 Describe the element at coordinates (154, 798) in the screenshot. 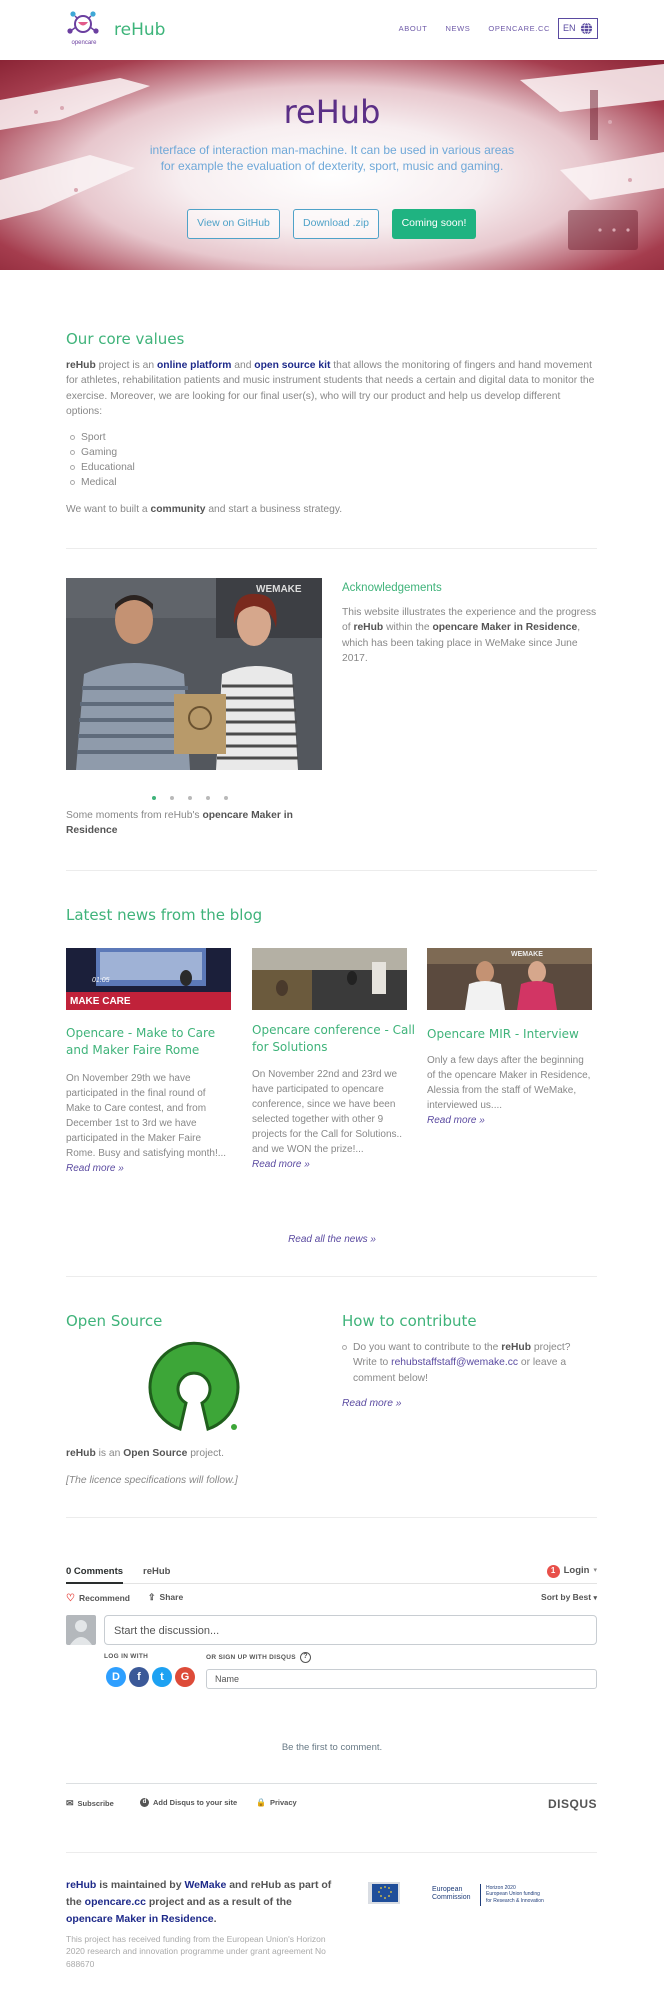

I see `carousel-dot-active` at that location.